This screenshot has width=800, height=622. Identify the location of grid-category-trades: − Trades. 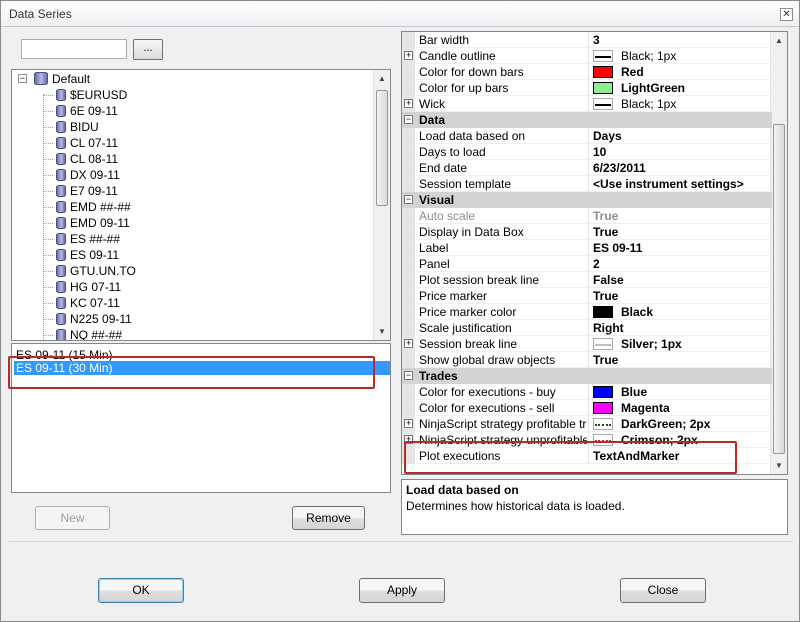
(587, 376).